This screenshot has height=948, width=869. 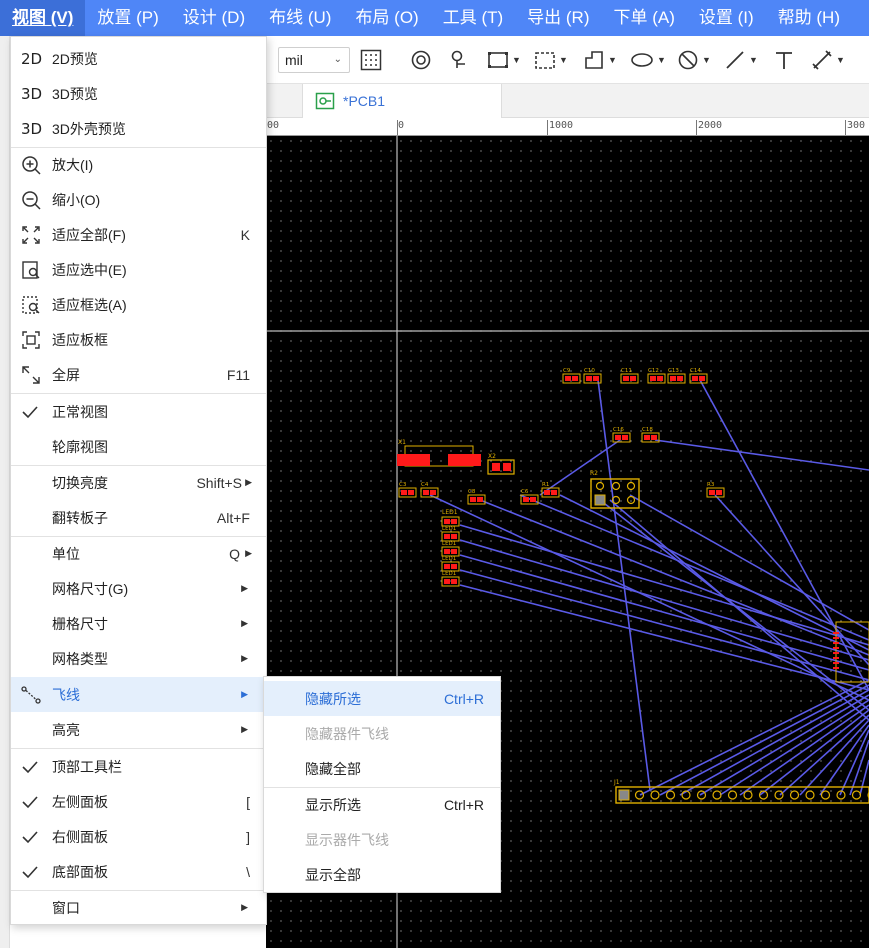 I want to click on designator-x1: X1, so click(x=402, y=442).